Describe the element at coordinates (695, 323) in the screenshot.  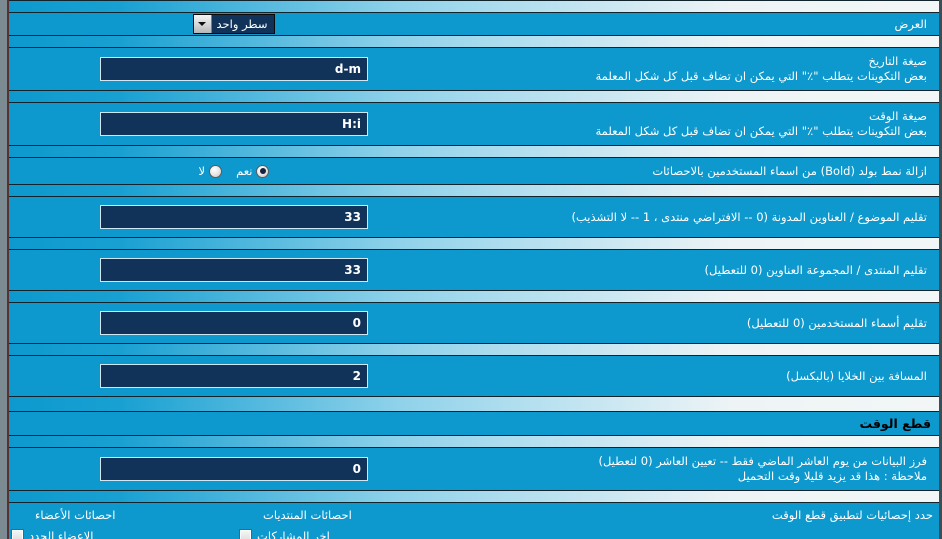
I see `label-trim-usernames: تقليم أسماء المستخدمين (0 للتعطيل)` at that location.